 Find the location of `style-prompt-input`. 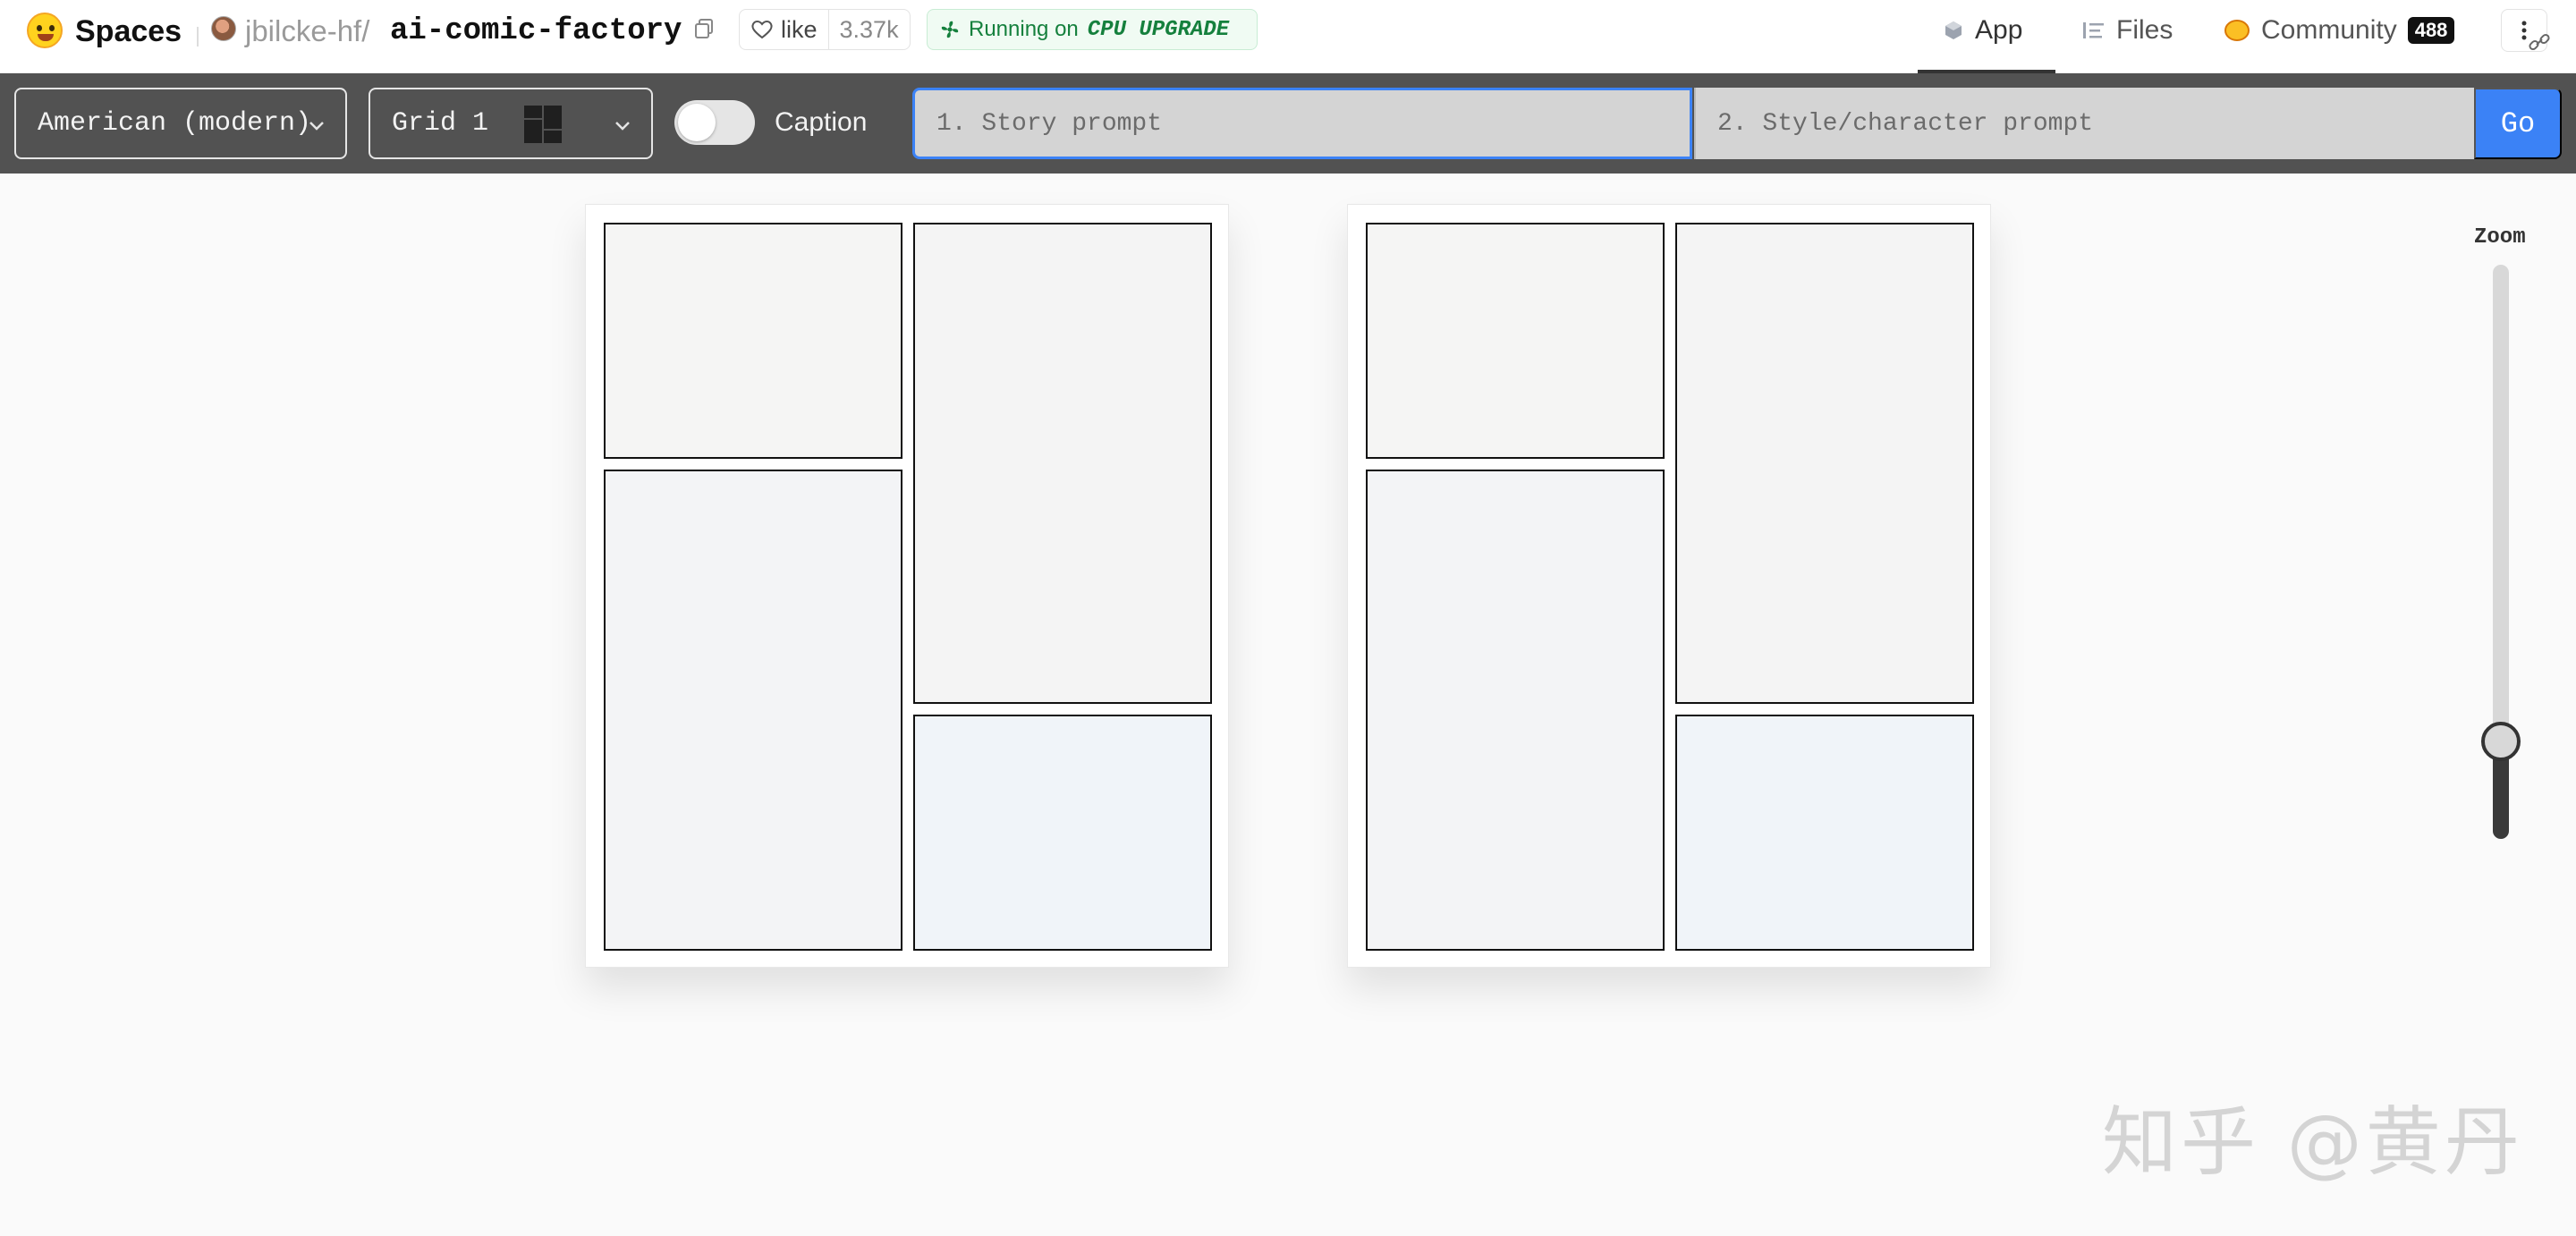

style-prompt-input is located at coordinates (2084, 123).